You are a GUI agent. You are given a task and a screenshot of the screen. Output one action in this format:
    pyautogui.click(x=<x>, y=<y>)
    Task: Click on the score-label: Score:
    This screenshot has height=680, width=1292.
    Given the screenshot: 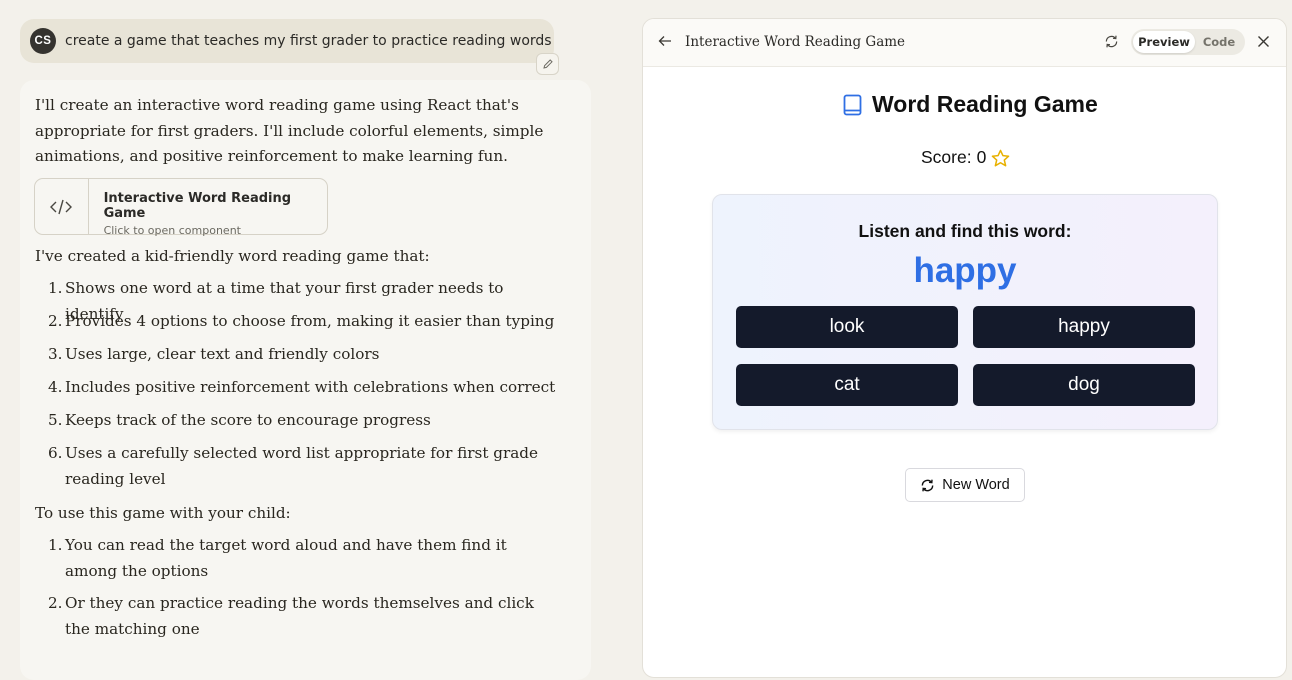 What is the action you would take?
    pyautogui.click(x=946, y=157)
    